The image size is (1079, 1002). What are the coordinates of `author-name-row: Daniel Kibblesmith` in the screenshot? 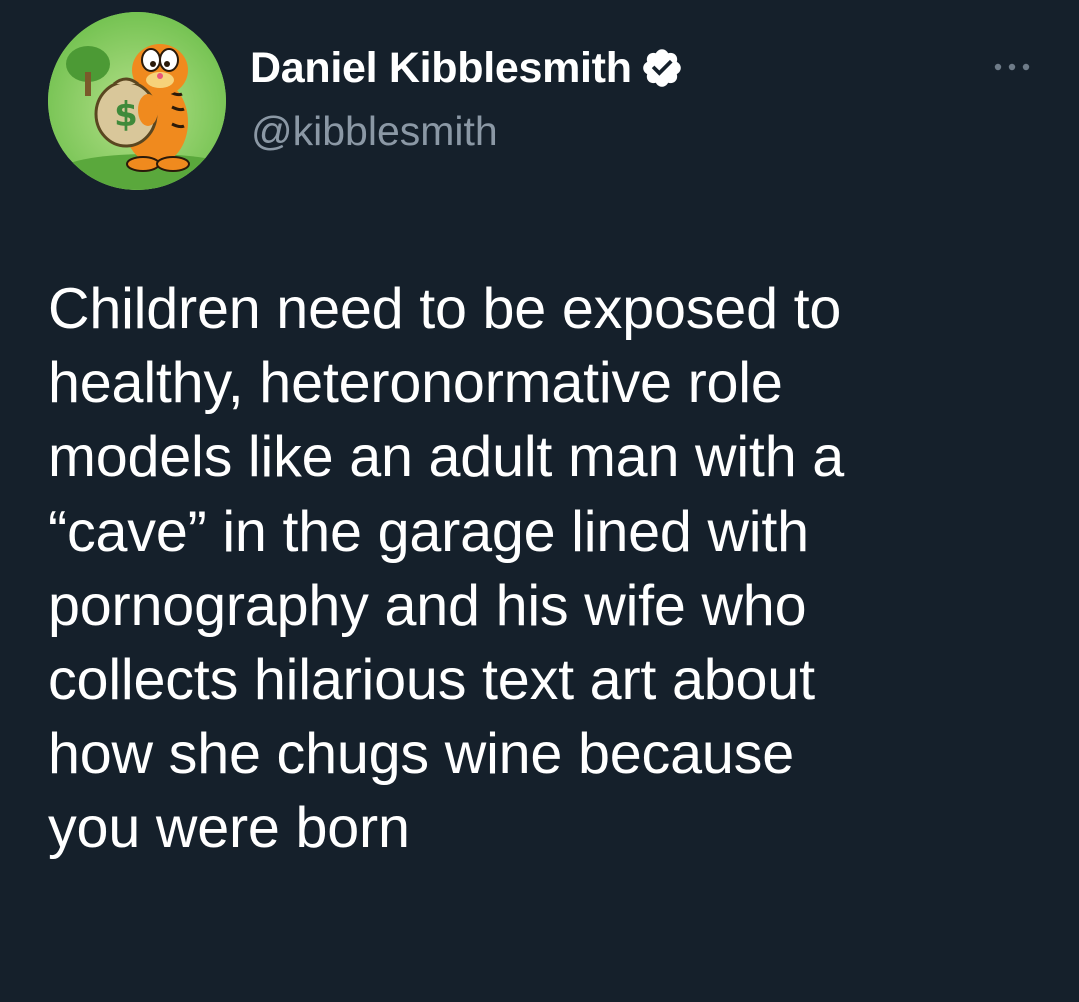 It's located at (467, 68).